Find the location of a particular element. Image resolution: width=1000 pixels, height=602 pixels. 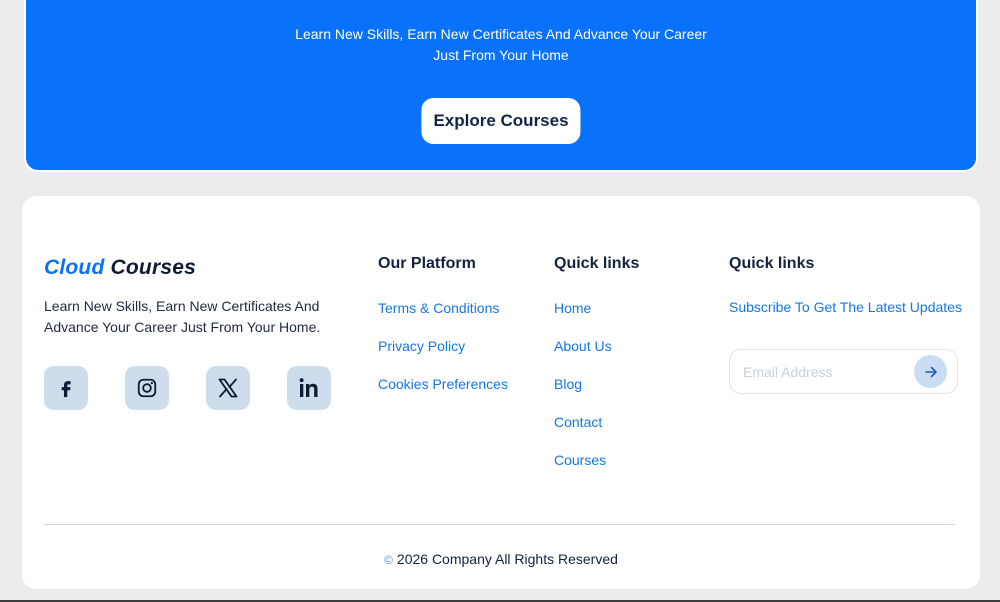

subscribe-text: Subscribe To Get The Latest Updates is located at coordinates (845, 307).